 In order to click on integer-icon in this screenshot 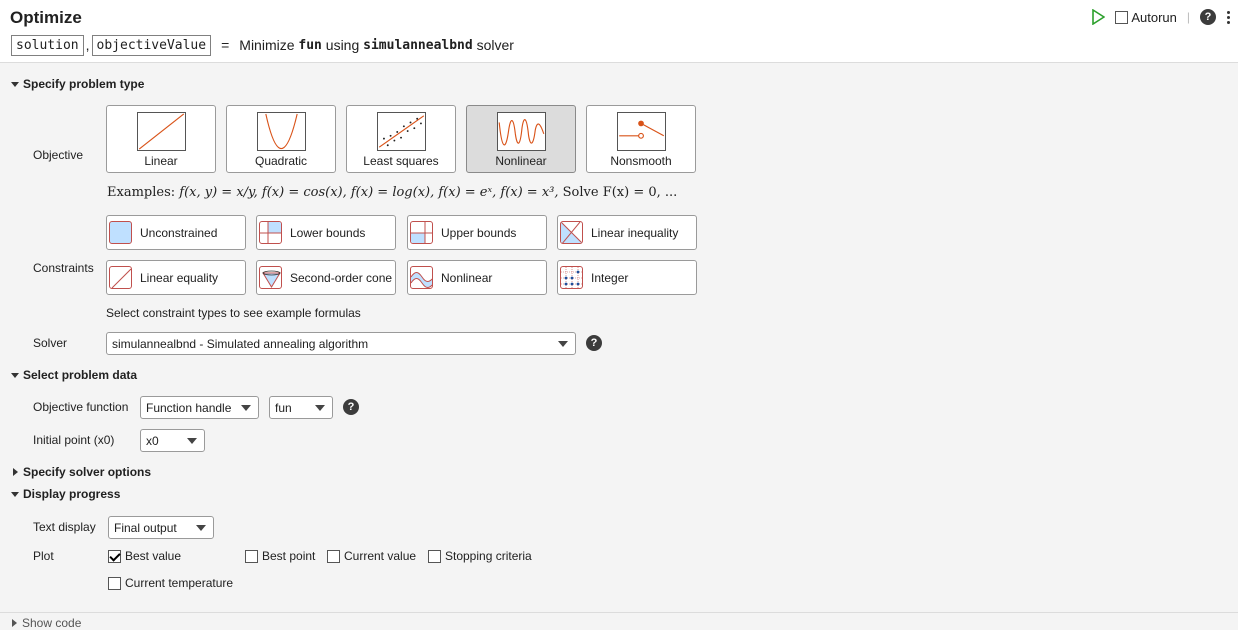, I will do `click(571, 277)`.